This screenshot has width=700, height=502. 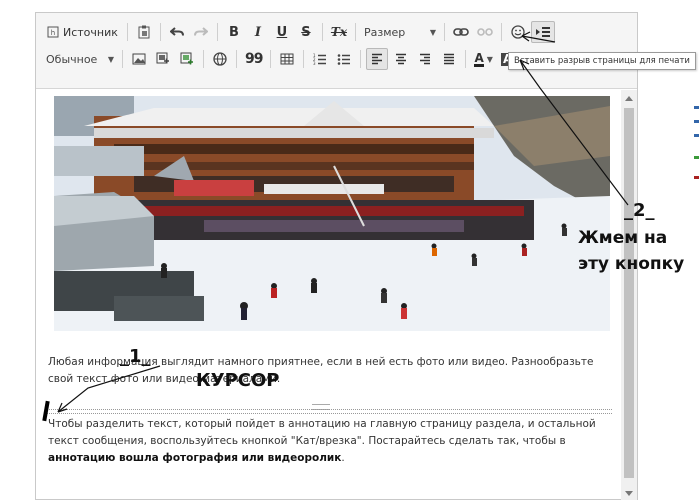 I want to click on source-button: h Источник, so click(x=82, y=32).